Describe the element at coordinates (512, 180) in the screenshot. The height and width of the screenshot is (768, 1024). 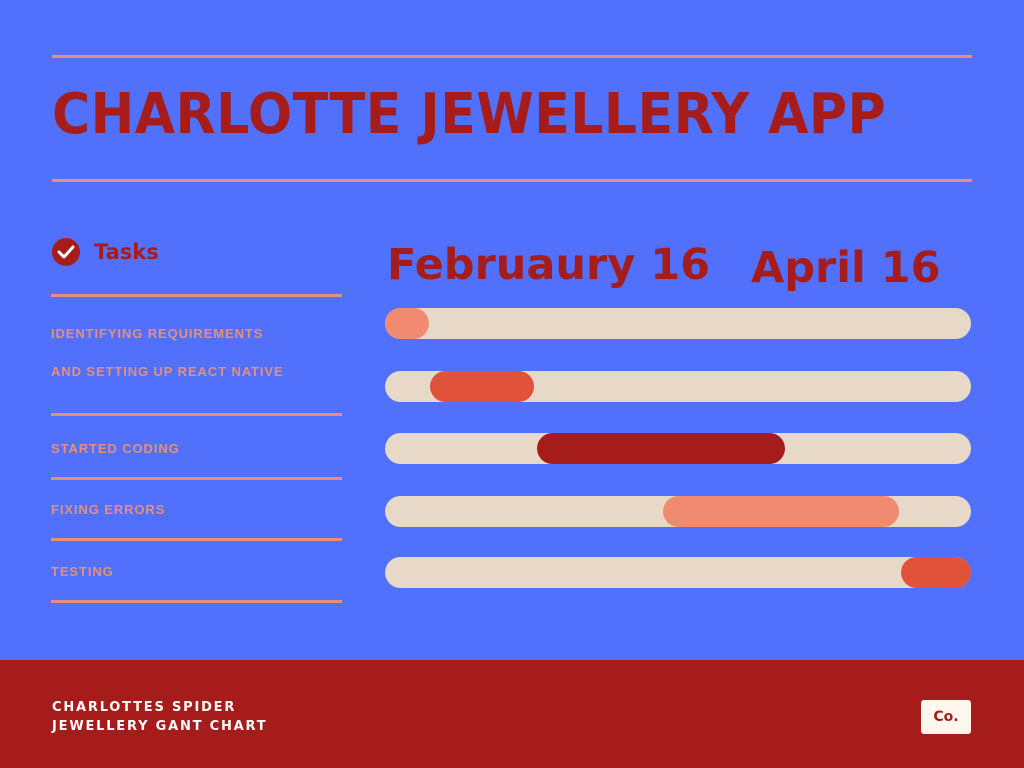
I see `title-divider` at that location.